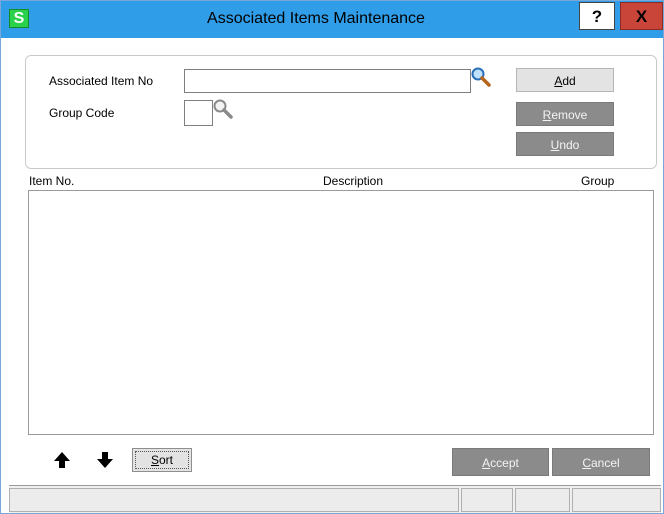 The image size is (664, 514). What do you see at coordinates (569, 145) in the screenshot?
I see `undo-label-rest: ndo` at bounding box center [569, 145].